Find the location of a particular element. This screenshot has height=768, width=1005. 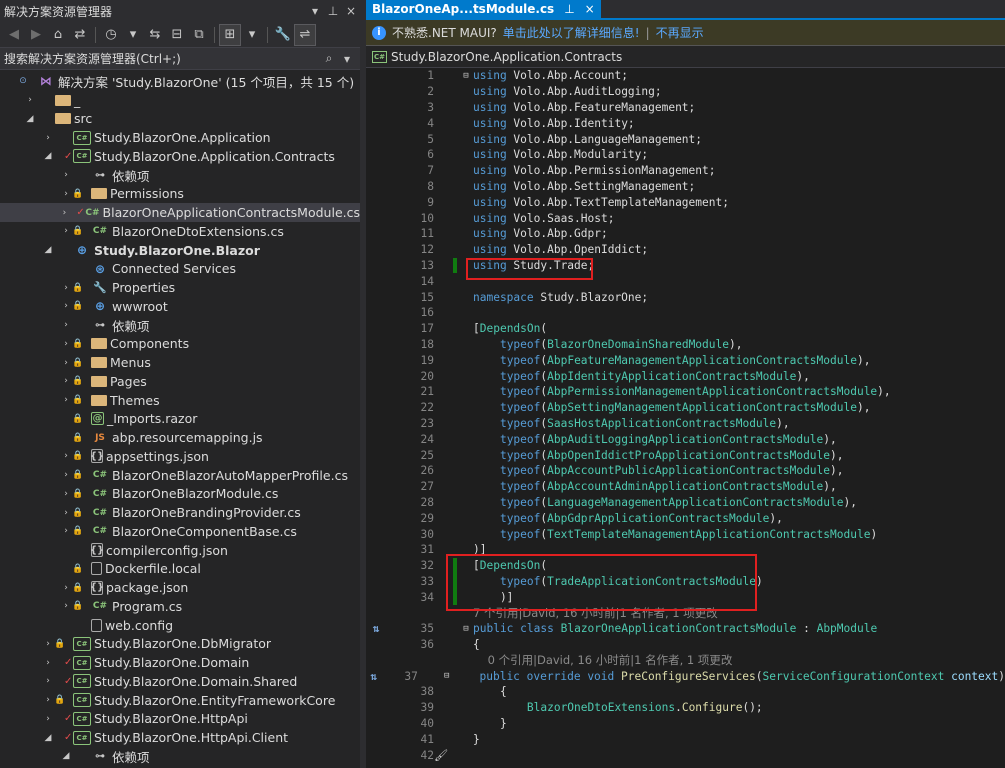

search-icon: ⌕ is located at coordinates (329, 58).